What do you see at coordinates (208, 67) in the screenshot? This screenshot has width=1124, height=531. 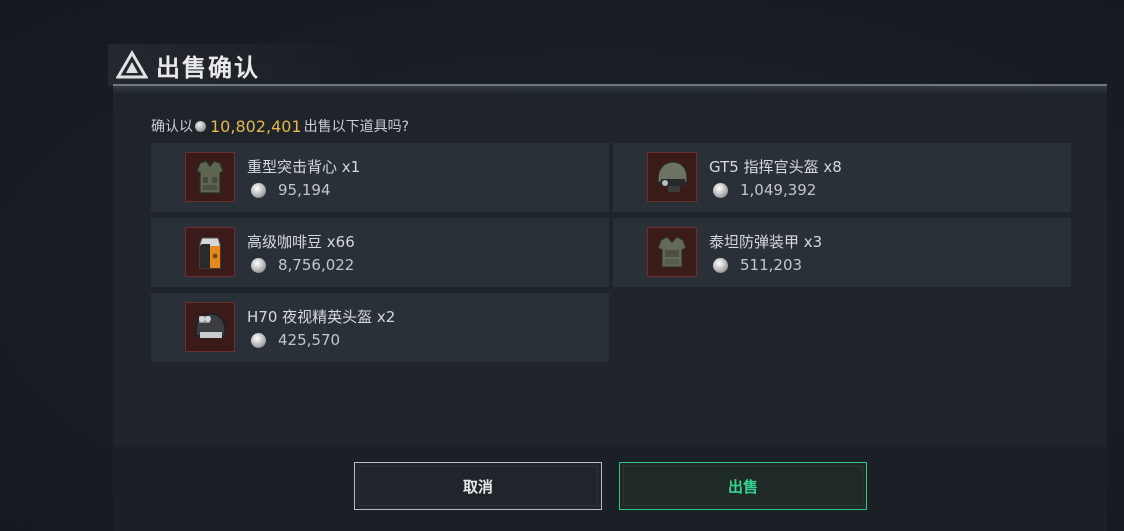 I see `dialog-title: 出售确认` at bounding box center [208, 67].